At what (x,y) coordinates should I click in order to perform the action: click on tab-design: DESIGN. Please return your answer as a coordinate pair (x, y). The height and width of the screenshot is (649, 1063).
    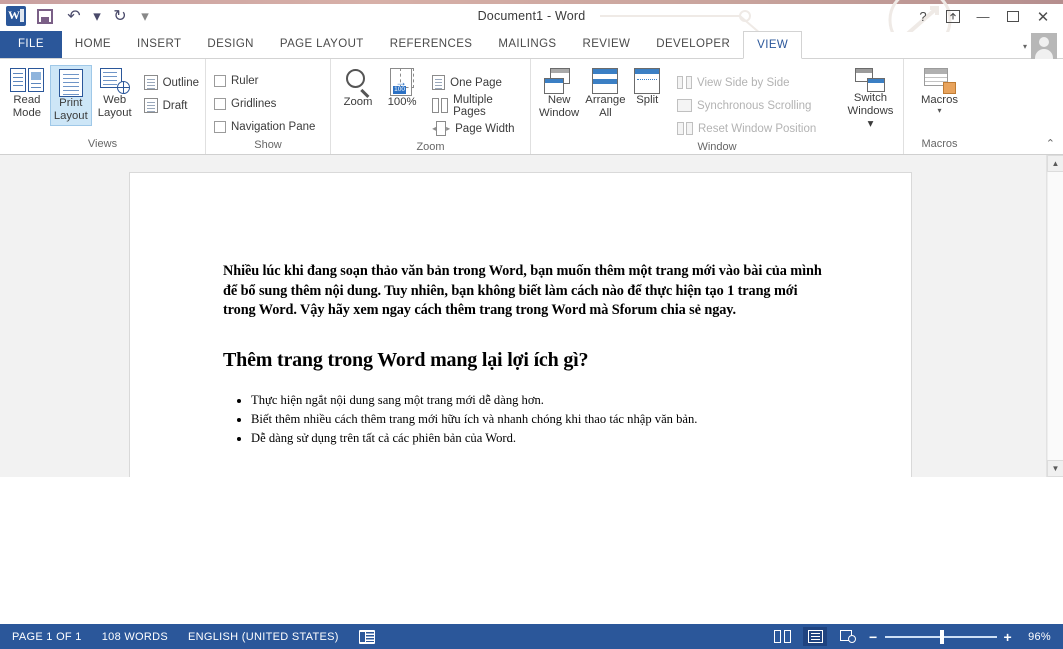
    Looking at the image, I should click on (230, 44).